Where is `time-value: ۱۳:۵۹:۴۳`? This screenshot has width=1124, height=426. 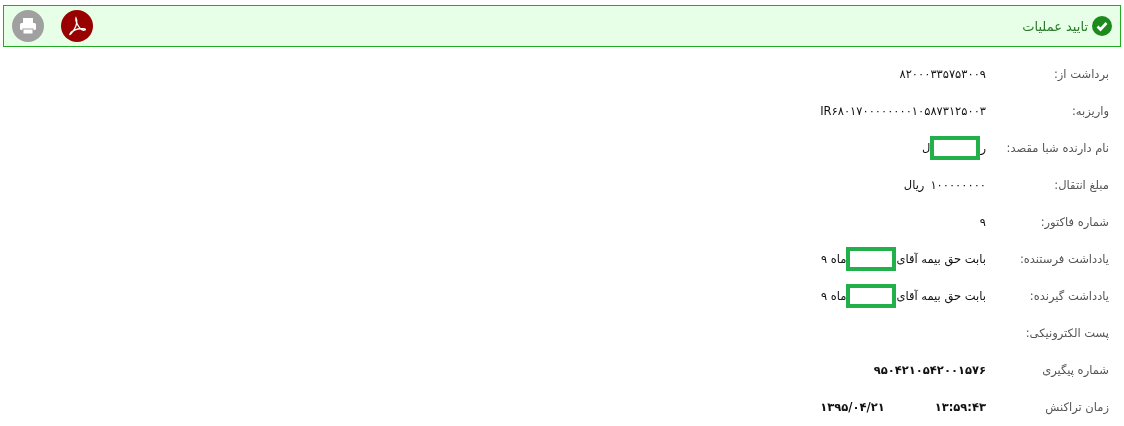 time-value: ۱۳:۵۹:۴۳ is located at coordinates (960, 406).